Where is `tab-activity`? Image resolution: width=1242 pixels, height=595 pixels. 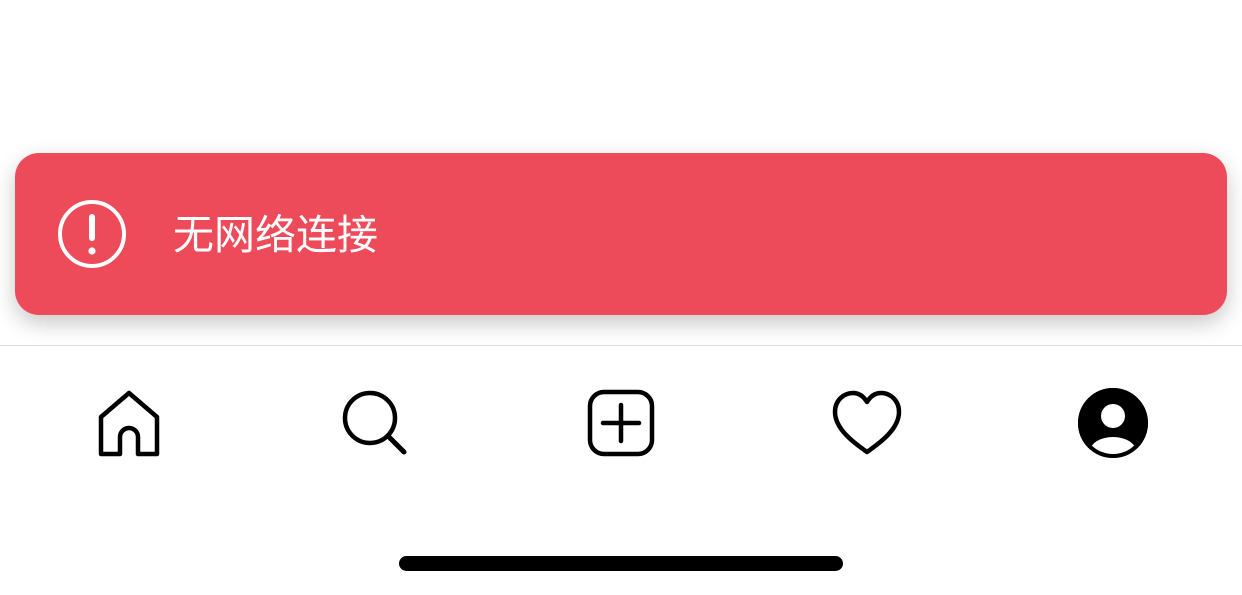 tab-activity is located at coordinates (867, 423).